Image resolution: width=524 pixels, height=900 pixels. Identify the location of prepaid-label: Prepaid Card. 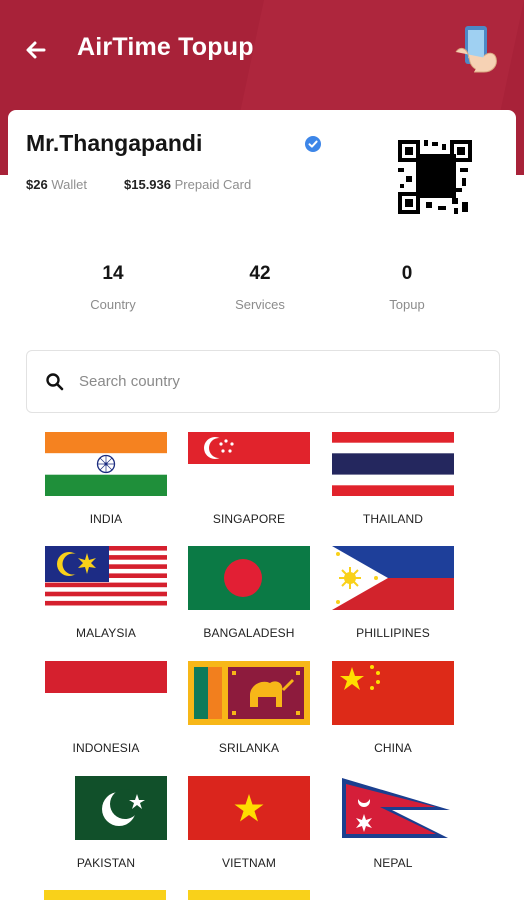
(213, 184).